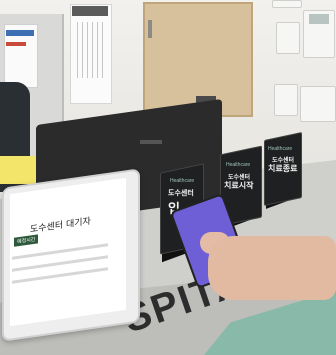 The width and height of the screenshot is (336, 355). What do you see at coordinates (319, 19) in the screenshot?
I see `thermostat-screen` at bounding box center [319, 19].